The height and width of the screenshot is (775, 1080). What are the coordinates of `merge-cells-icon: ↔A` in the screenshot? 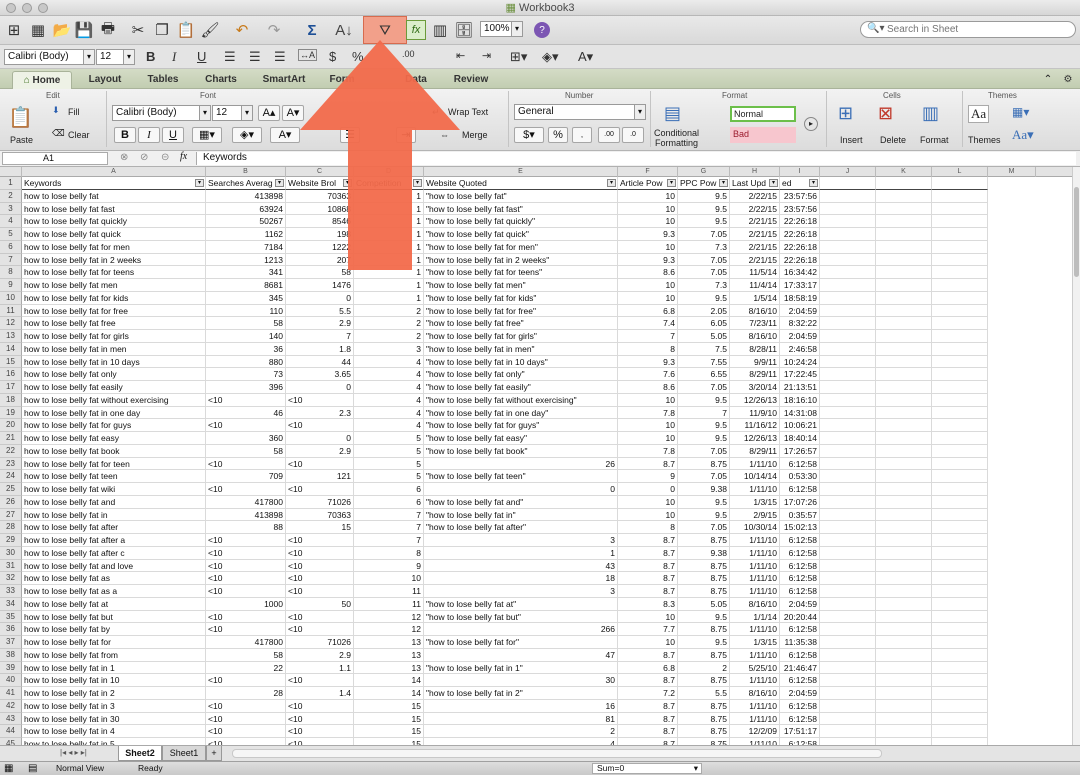 It's located at (308, 55).